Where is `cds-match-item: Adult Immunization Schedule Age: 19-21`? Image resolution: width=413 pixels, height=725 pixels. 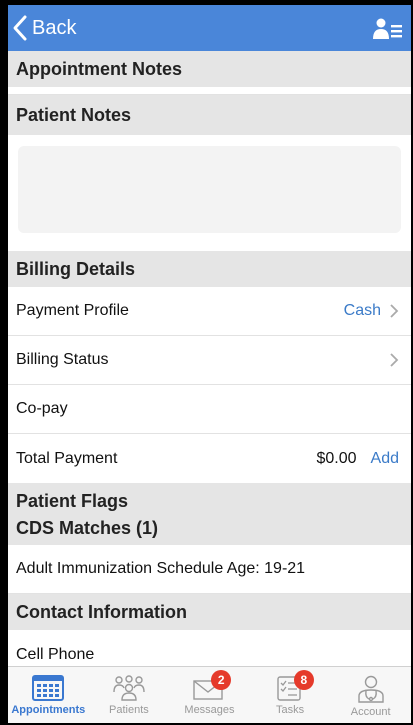 cds-match-item: Adult Immunization Schedule Age: 19-21 is located at coordinates (209, 569).